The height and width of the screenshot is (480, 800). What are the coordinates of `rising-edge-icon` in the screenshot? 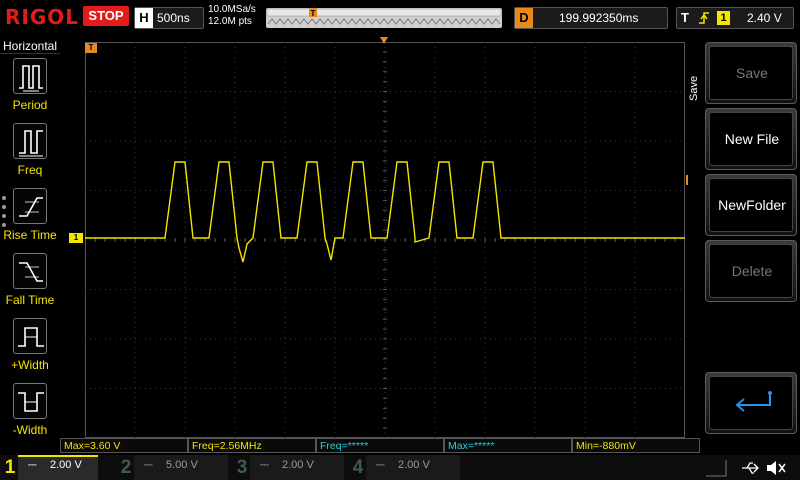 It's located at (704, 18).